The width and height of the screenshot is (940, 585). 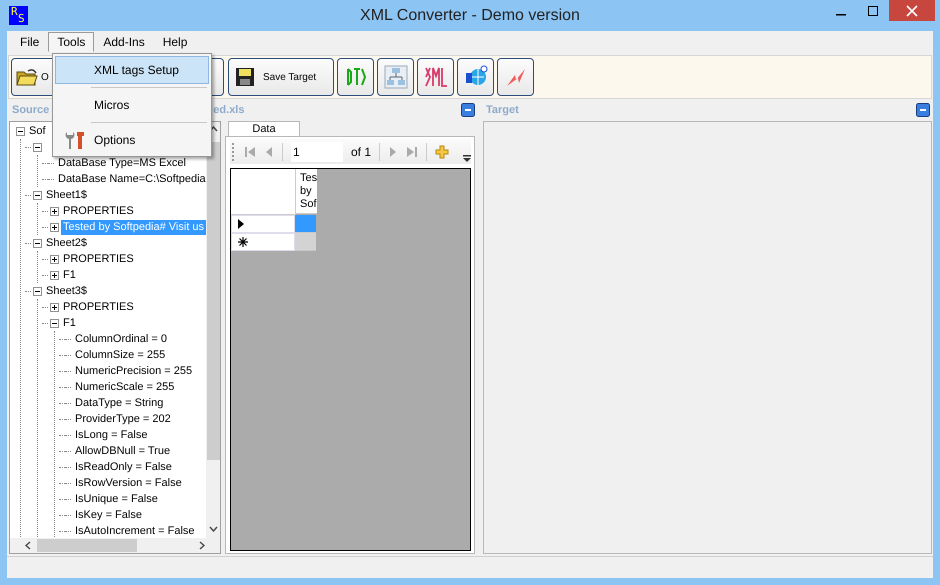 I want to click on menu-item: File, so click(x=29, y=42).